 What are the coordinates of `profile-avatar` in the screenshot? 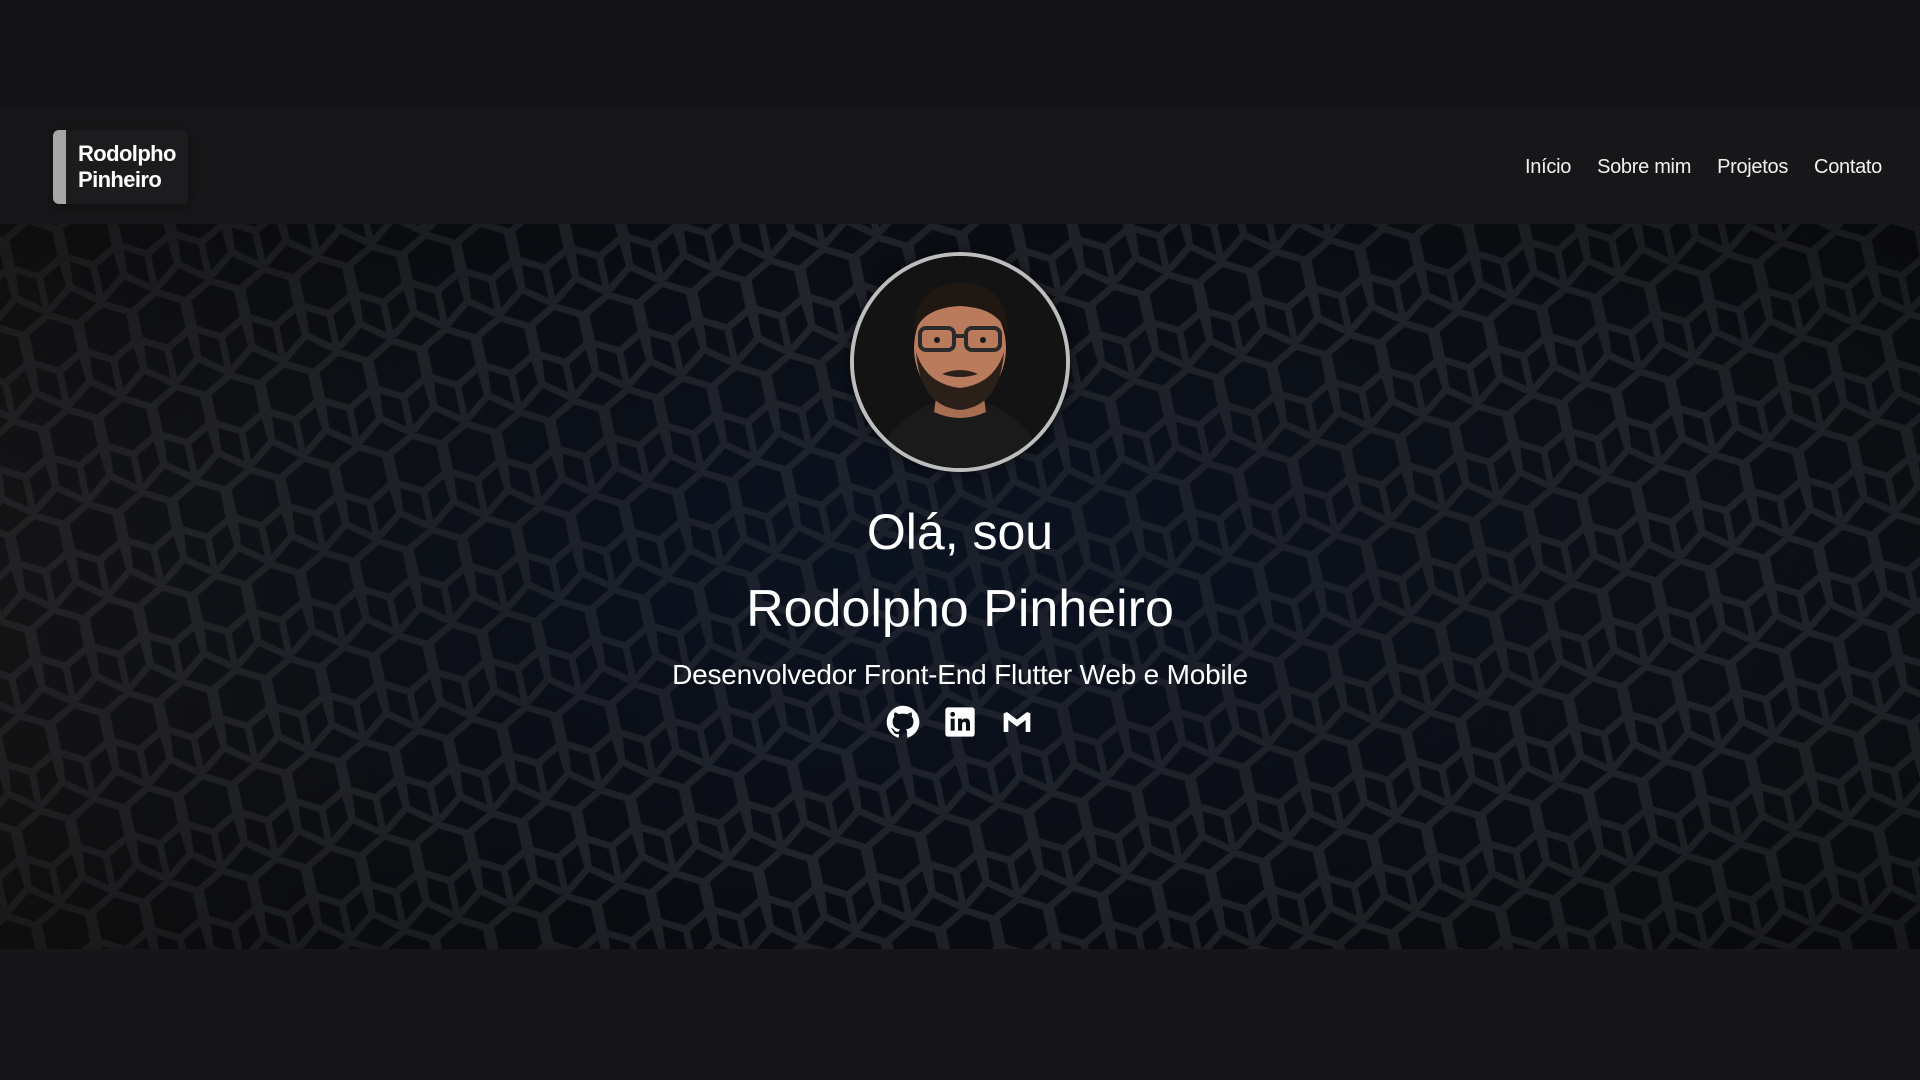 It's located at (960, 362).